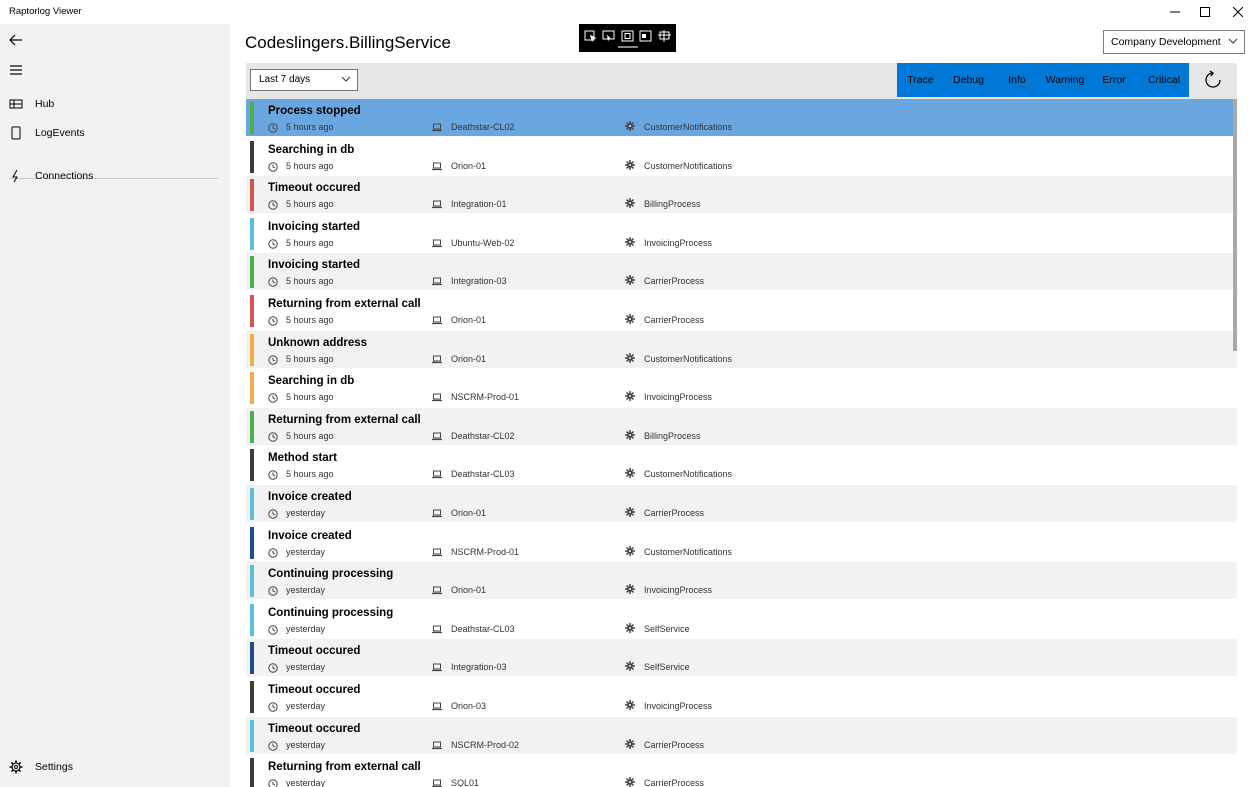  Describe the element at coordinates (678, 242) in the screenshot. I see `event-process: InvoicingProcess` at that location.